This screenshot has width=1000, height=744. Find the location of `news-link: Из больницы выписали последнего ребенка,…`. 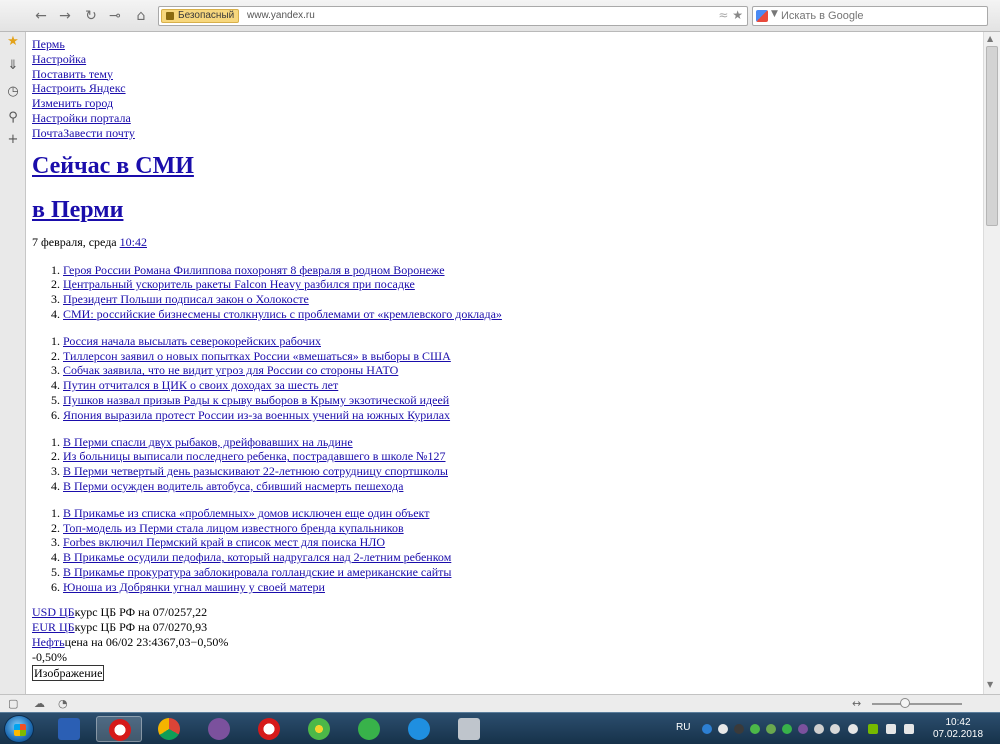

news-link: Из больницы выписали последнего ребенка,… is located at coordinates (254, 456).